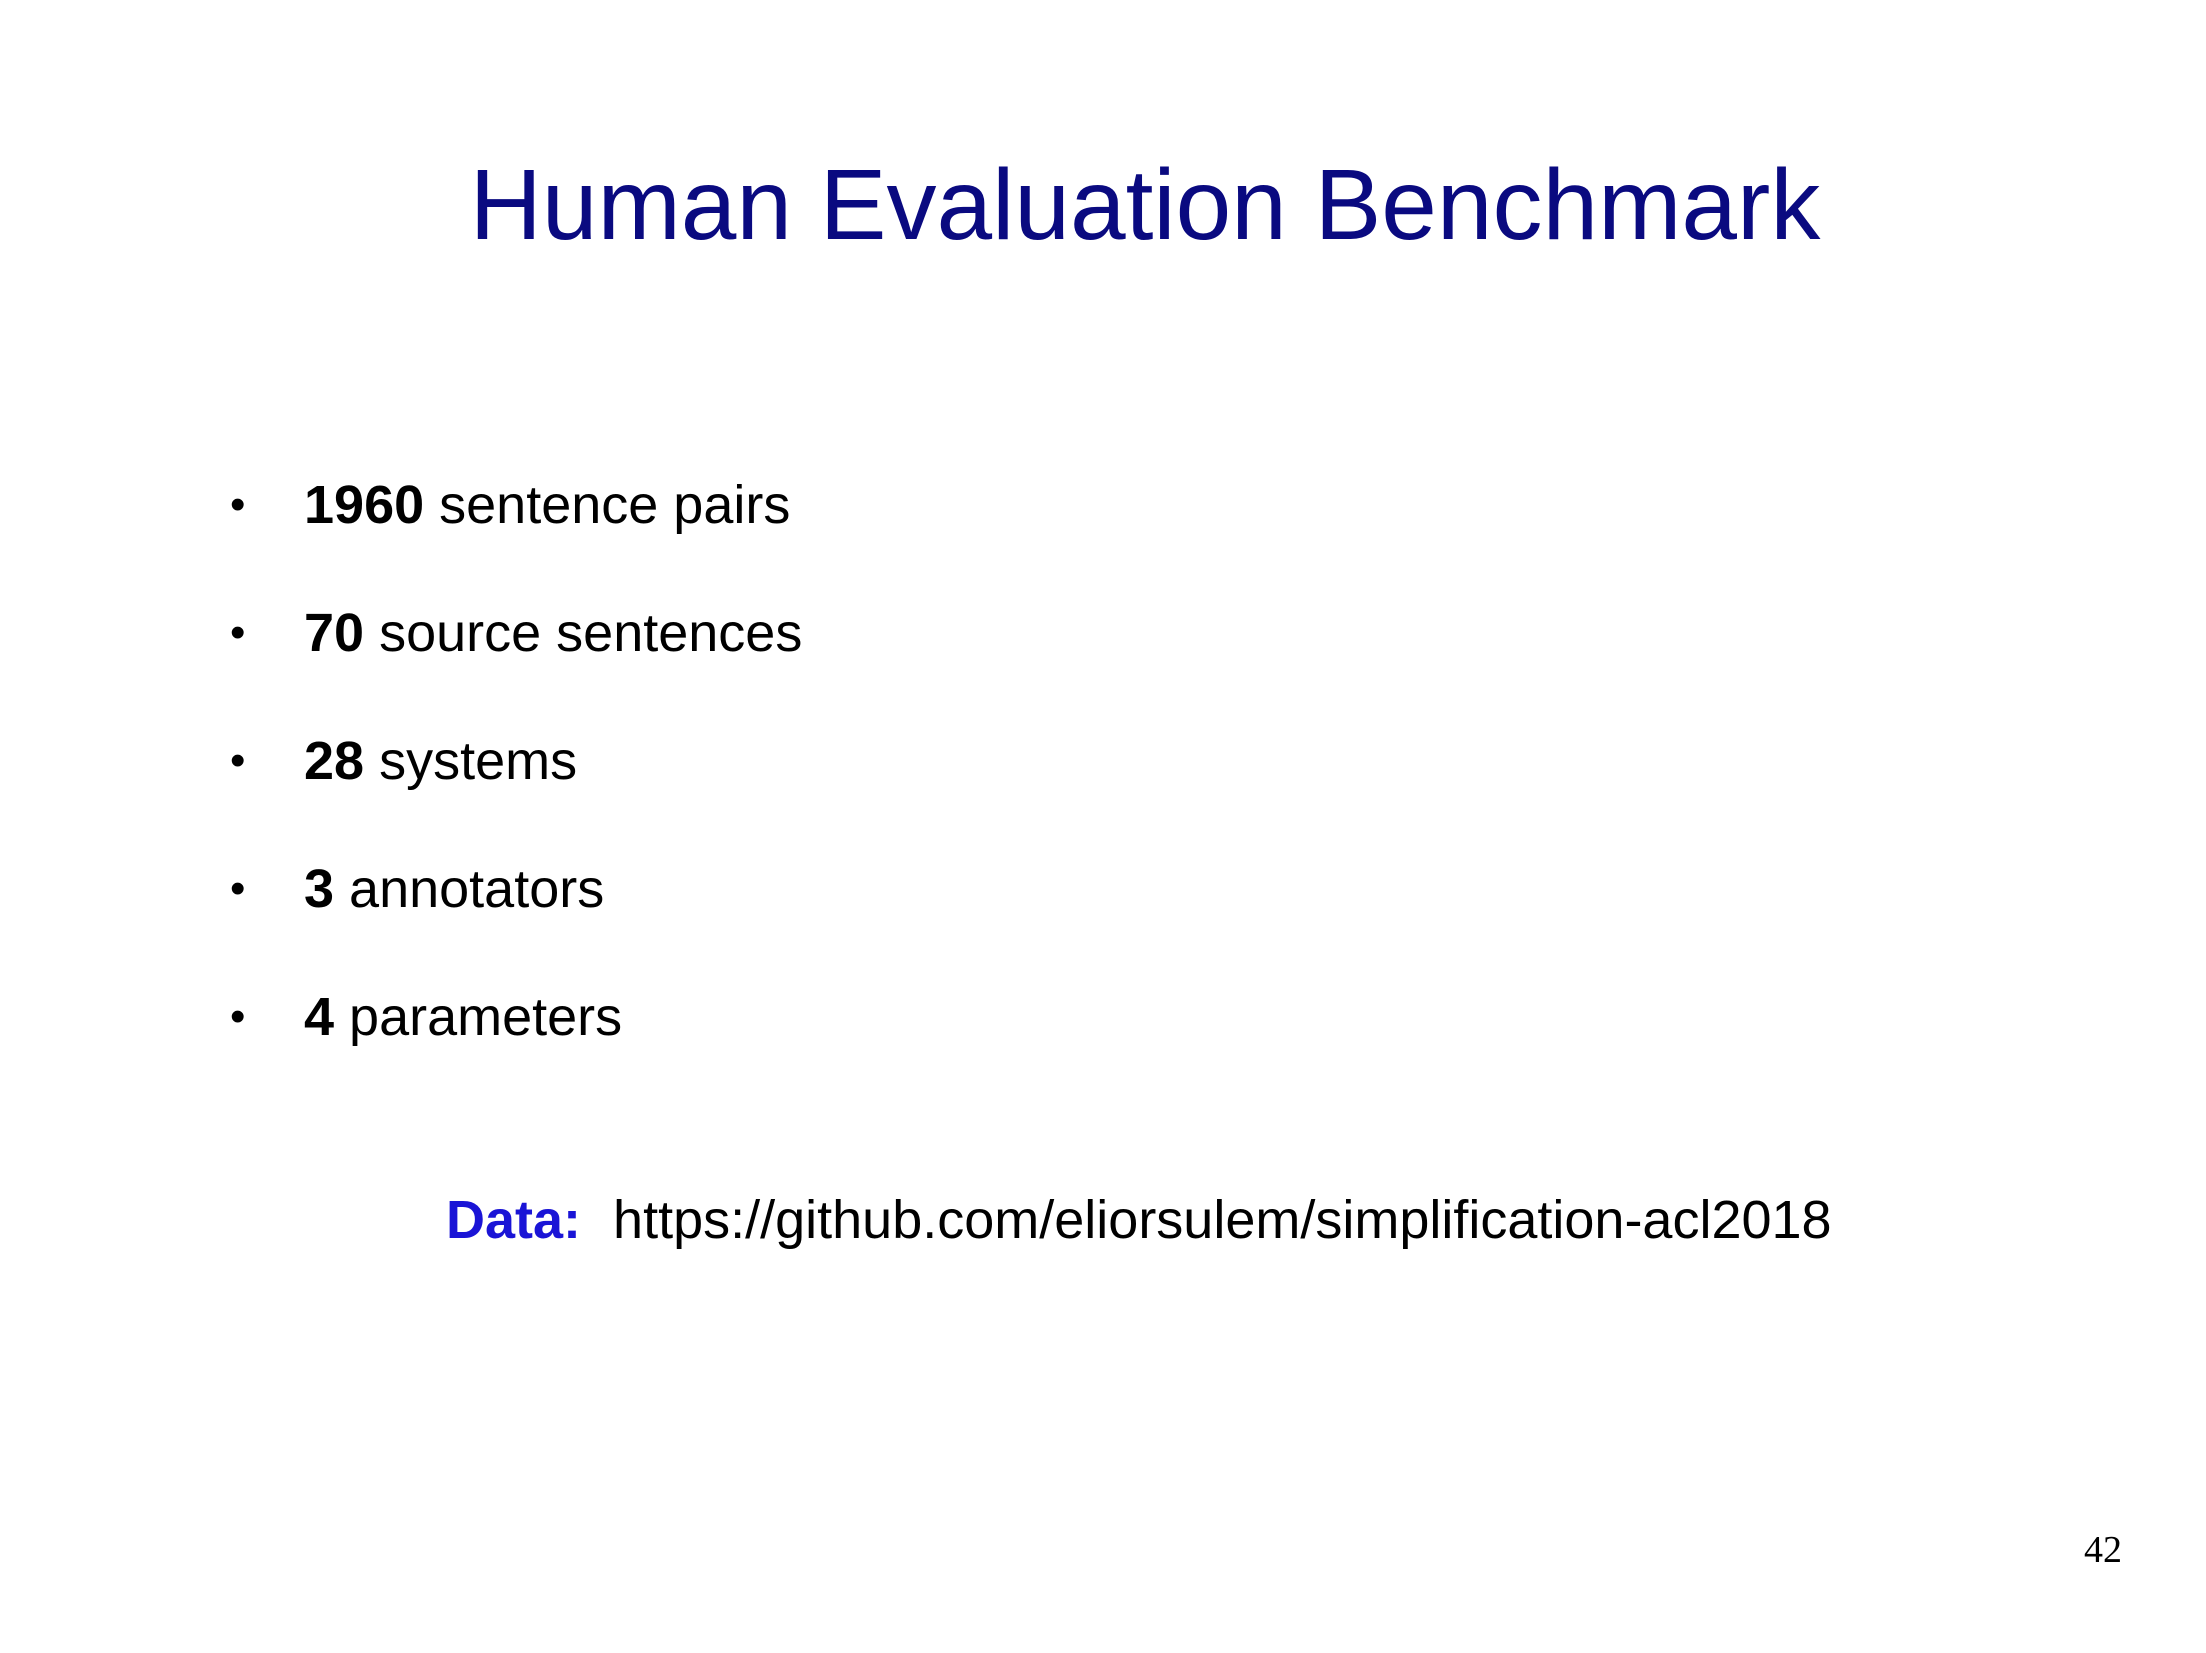  What do you see at coordinates (334, 761) in the screenshot?
I see `bullet-number: 28` at bounding box center [334, 761].